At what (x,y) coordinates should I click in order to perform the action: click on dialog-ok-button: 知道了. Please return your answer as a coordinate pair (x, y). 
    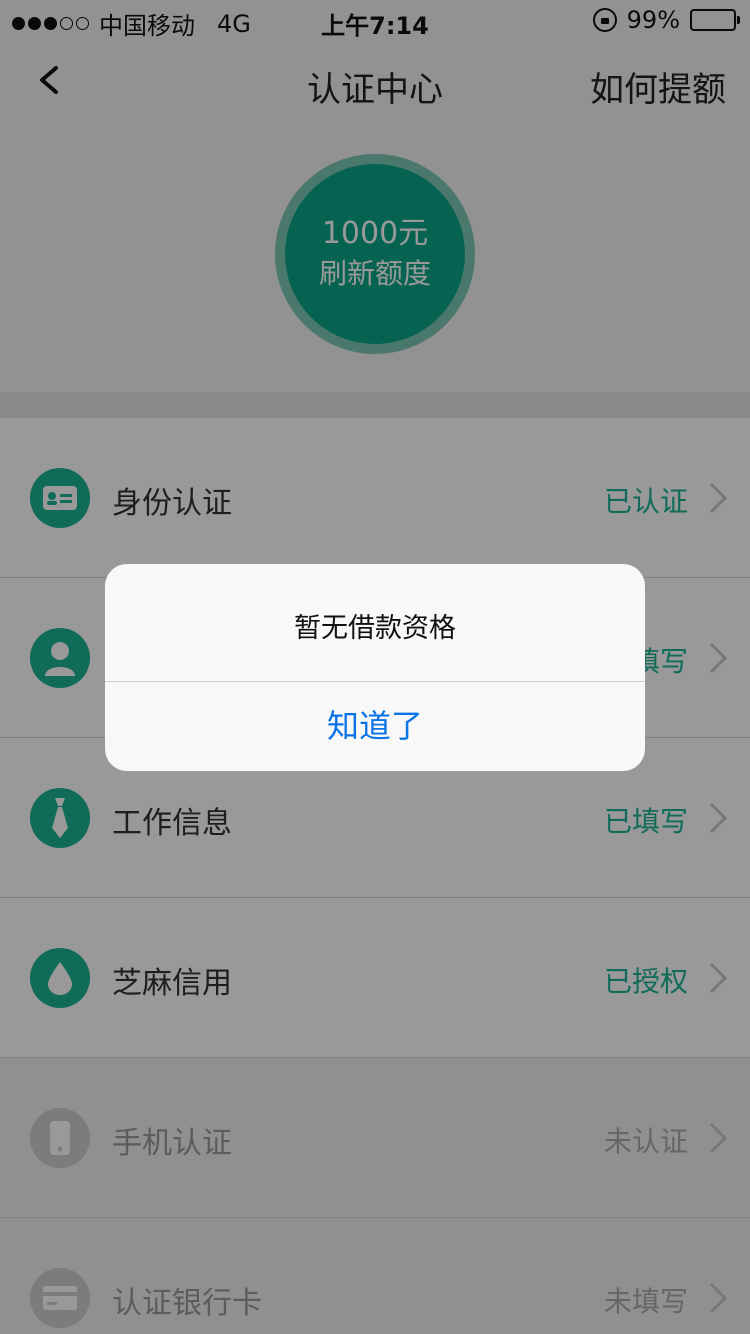
    Looking at the image, I should click on (375, 726).